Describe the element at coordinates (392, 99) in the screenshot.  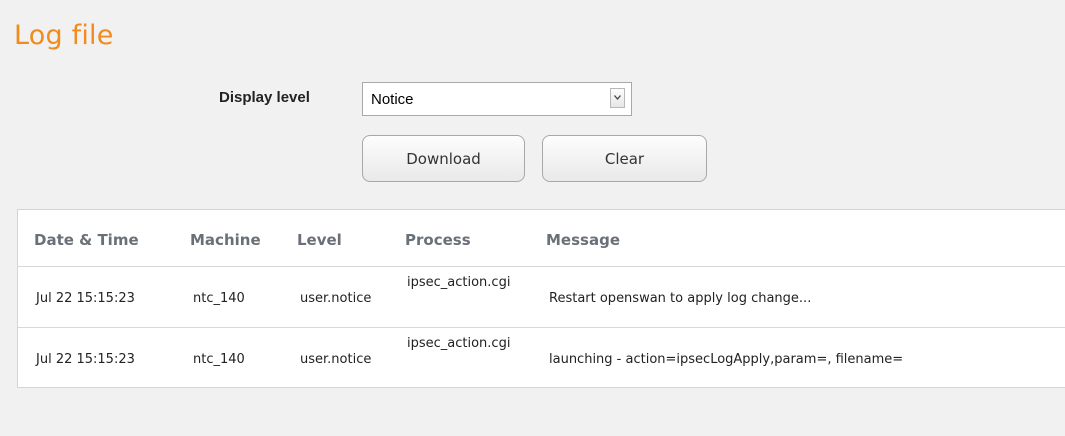
I see `display-level-selected-value: Notice` at that location.